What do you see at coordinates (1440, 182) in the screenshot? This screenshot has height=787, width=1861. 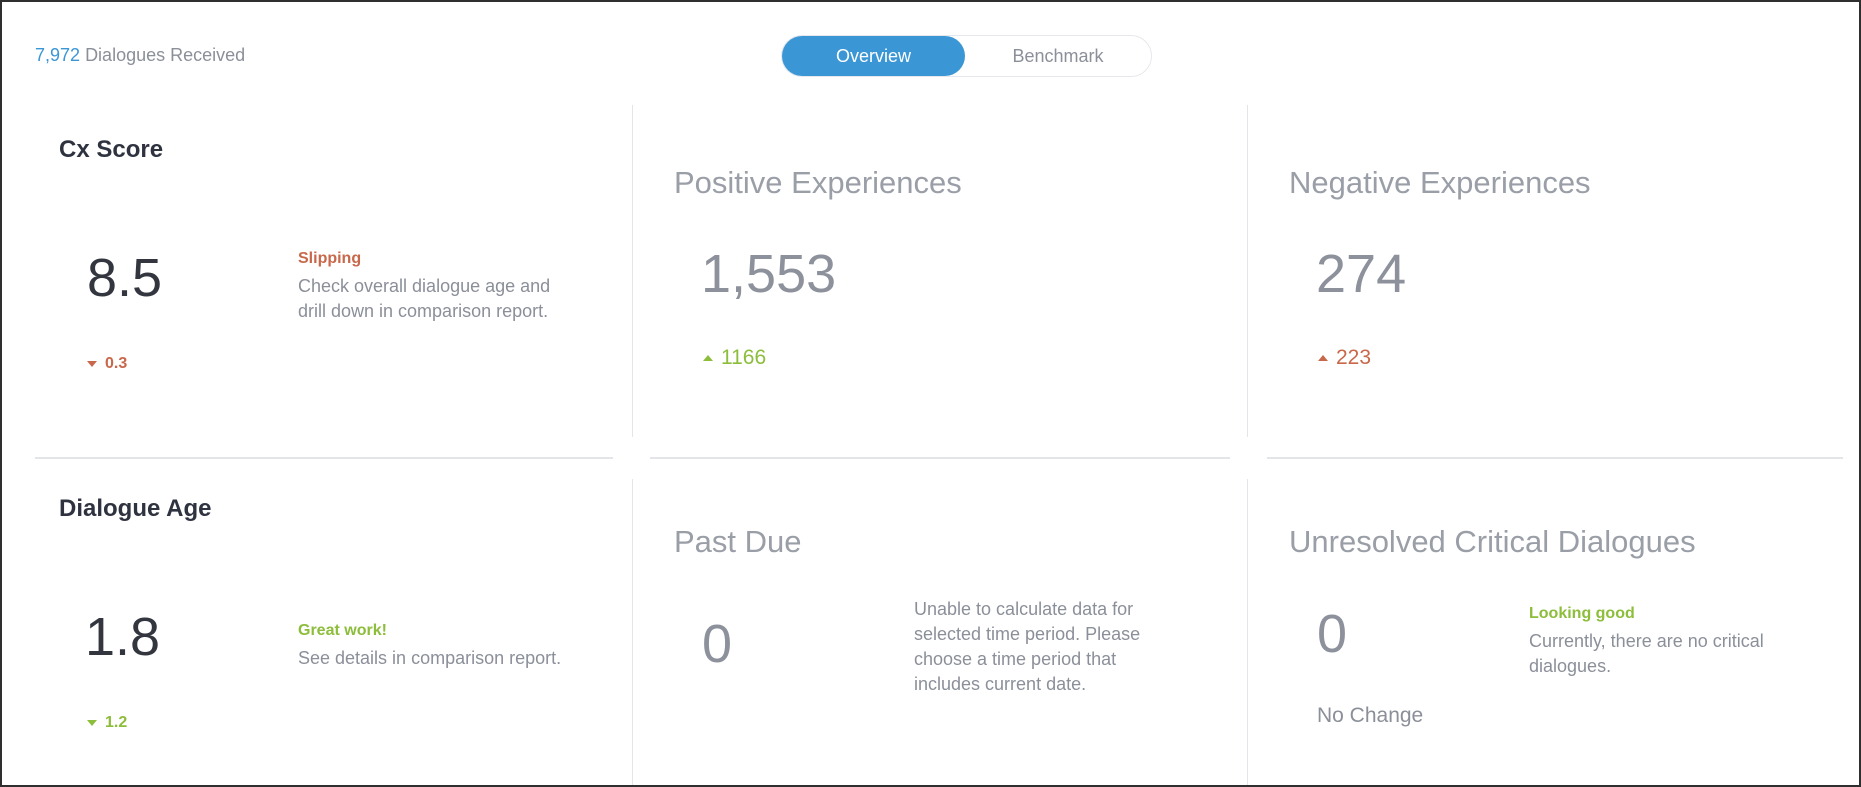 I see `negative-experiences-title: Negative Experiences` at bounding box center [1440, 182].